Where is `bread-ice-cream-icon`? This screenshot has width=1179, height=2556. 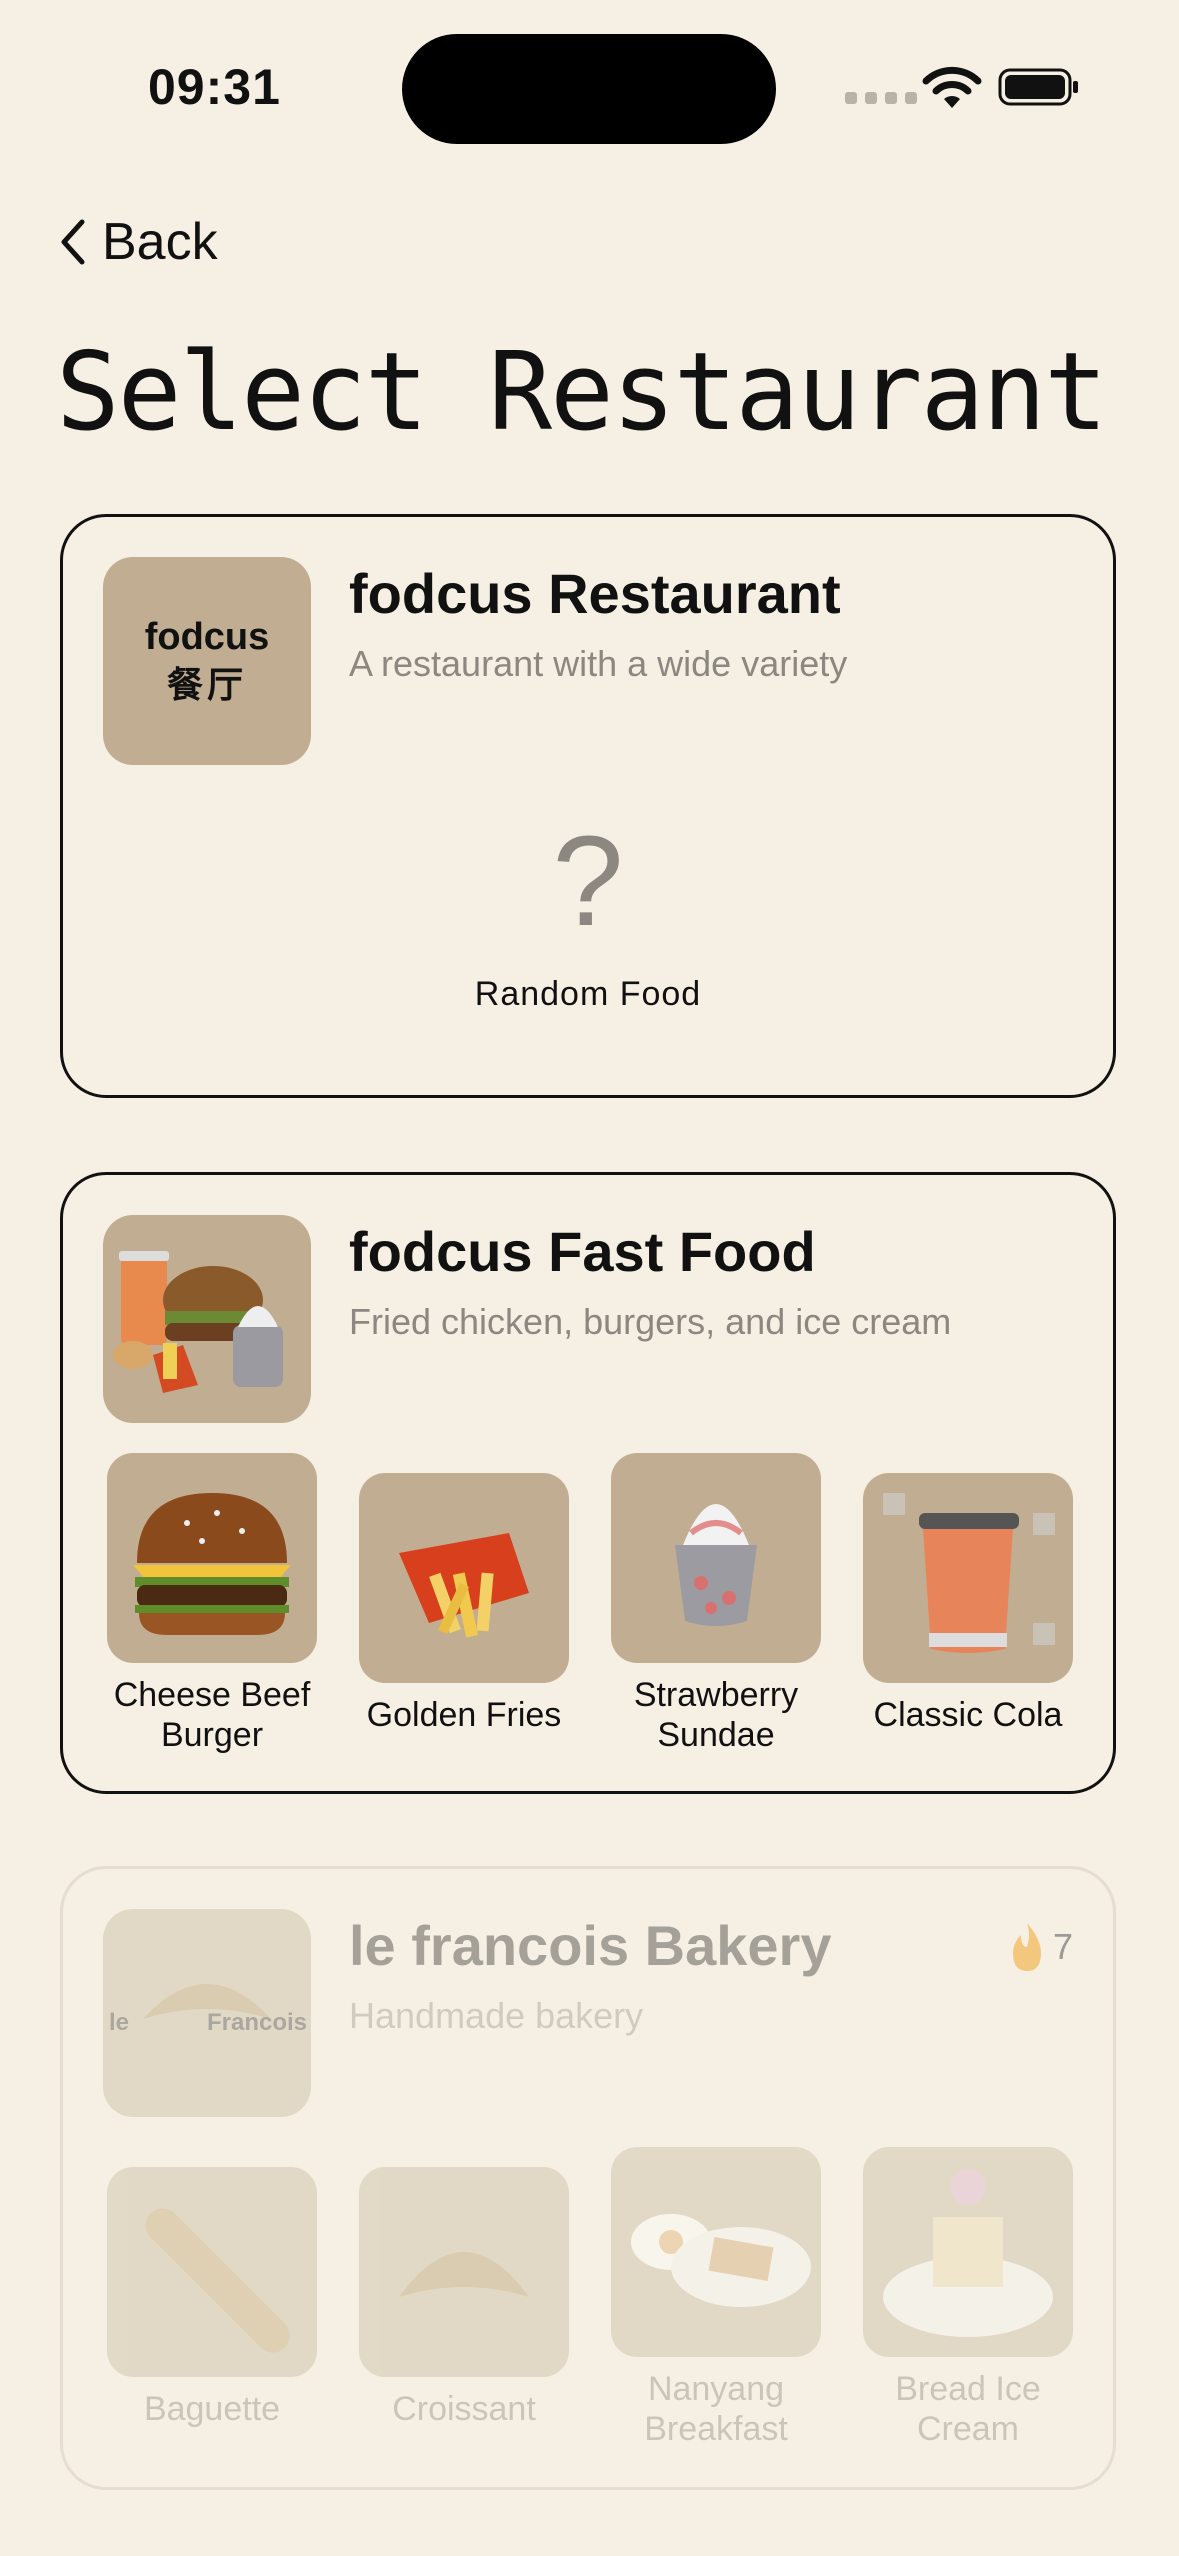
bread-ice-cream-icon is located at coordinates (968, 2252).